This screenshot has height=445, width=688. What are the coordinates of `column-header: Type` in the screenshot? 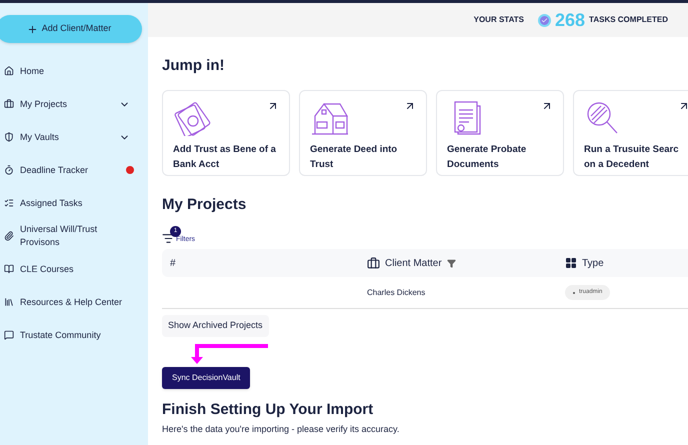 It's located at (593, 263).